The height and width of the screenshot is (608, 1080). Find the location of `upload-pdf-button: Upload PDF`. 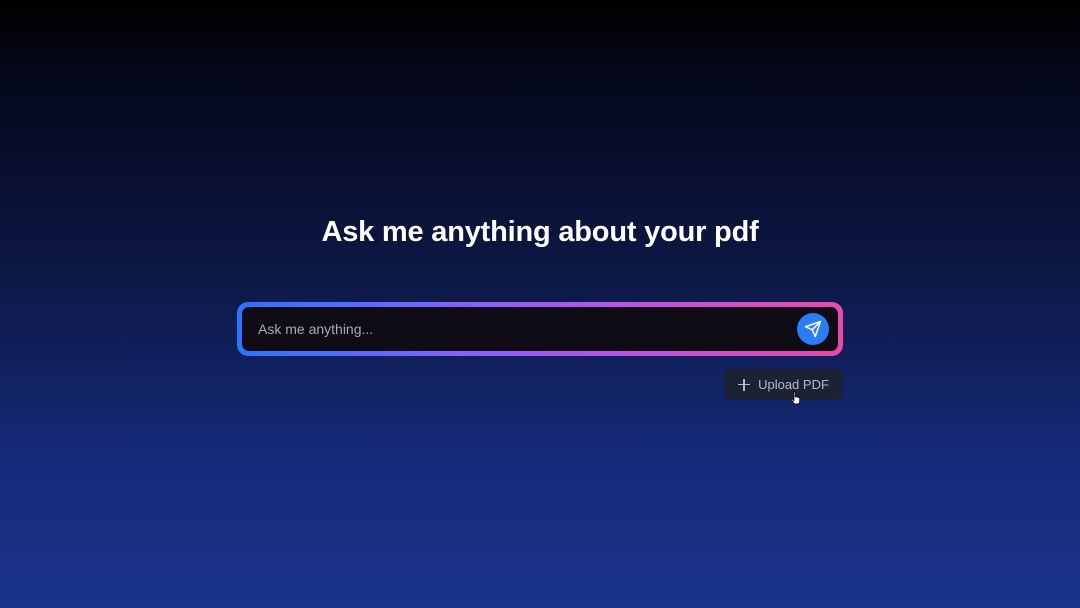

upload-pdf-button: Upload PDF is located at coordinates (783, 384).